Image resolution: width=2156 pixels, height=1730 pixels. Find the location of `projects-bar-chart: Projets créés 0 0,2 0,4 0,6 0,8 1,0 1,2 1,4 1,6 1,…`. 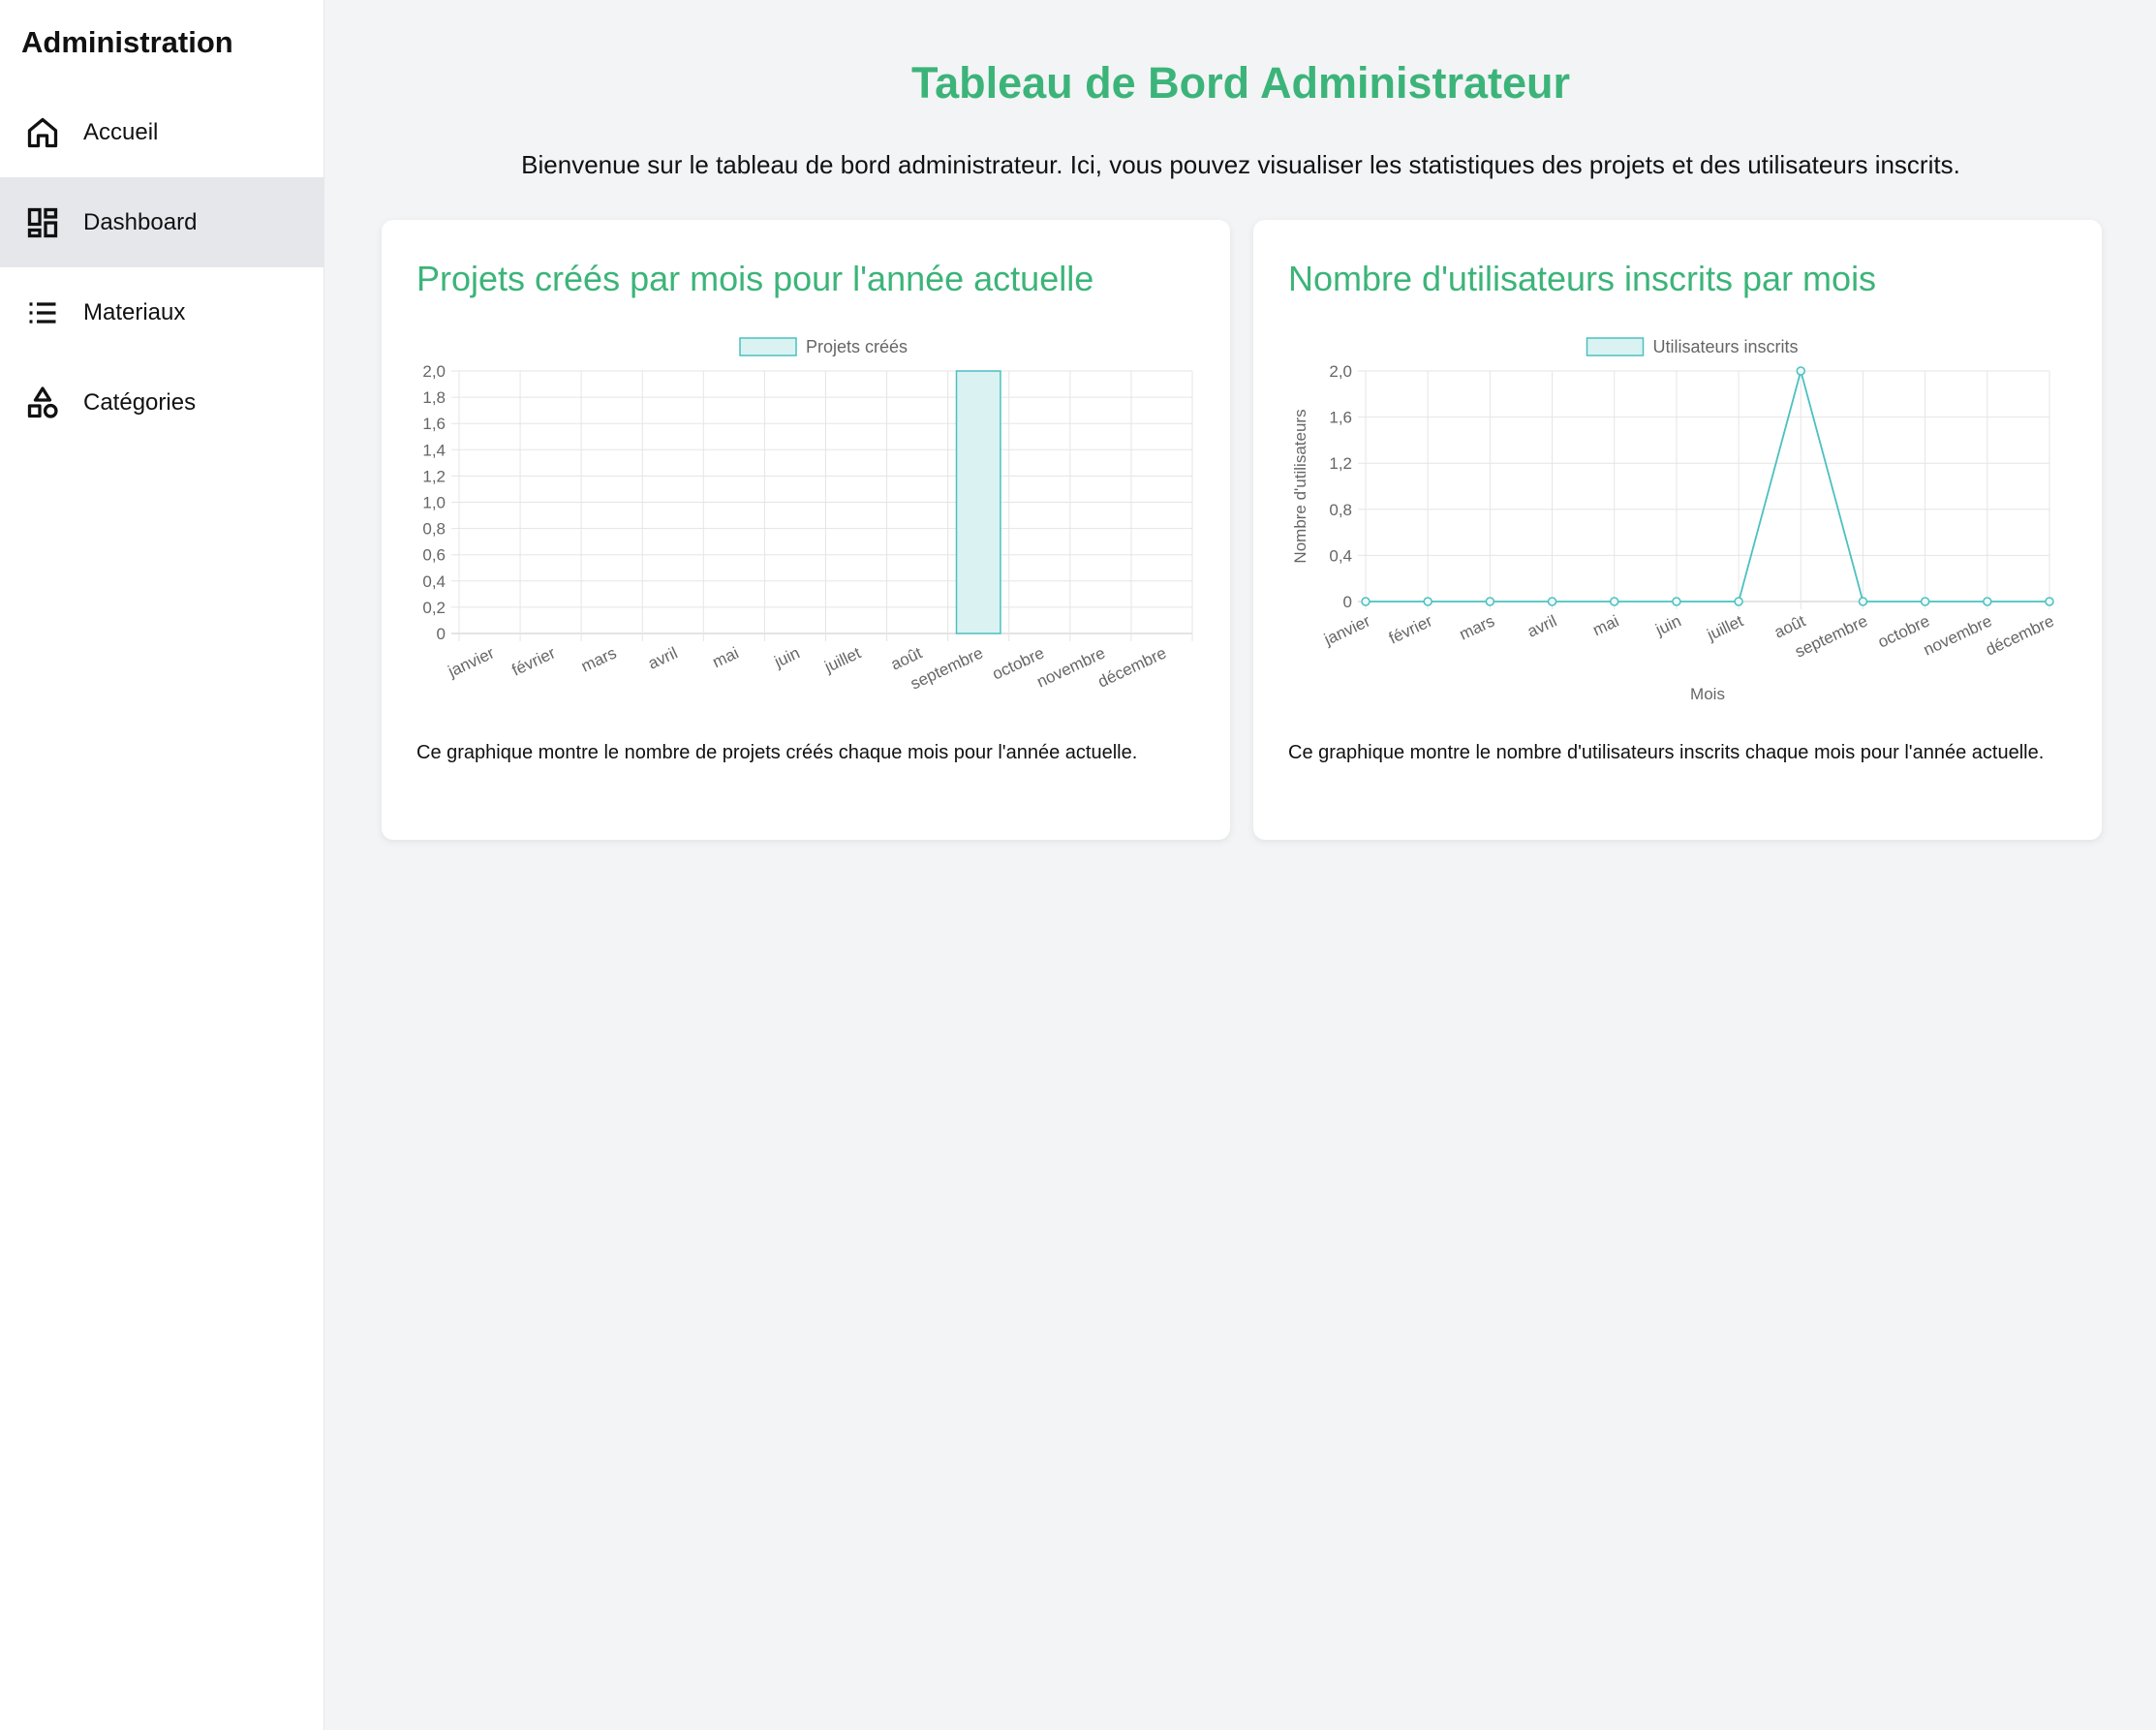

projects-bar-chart: Projets créés 0 0,2 0,4 0,6 0,8 1,0 1,2 1,4 1,6 1,… is located at coordinates (807, 515).